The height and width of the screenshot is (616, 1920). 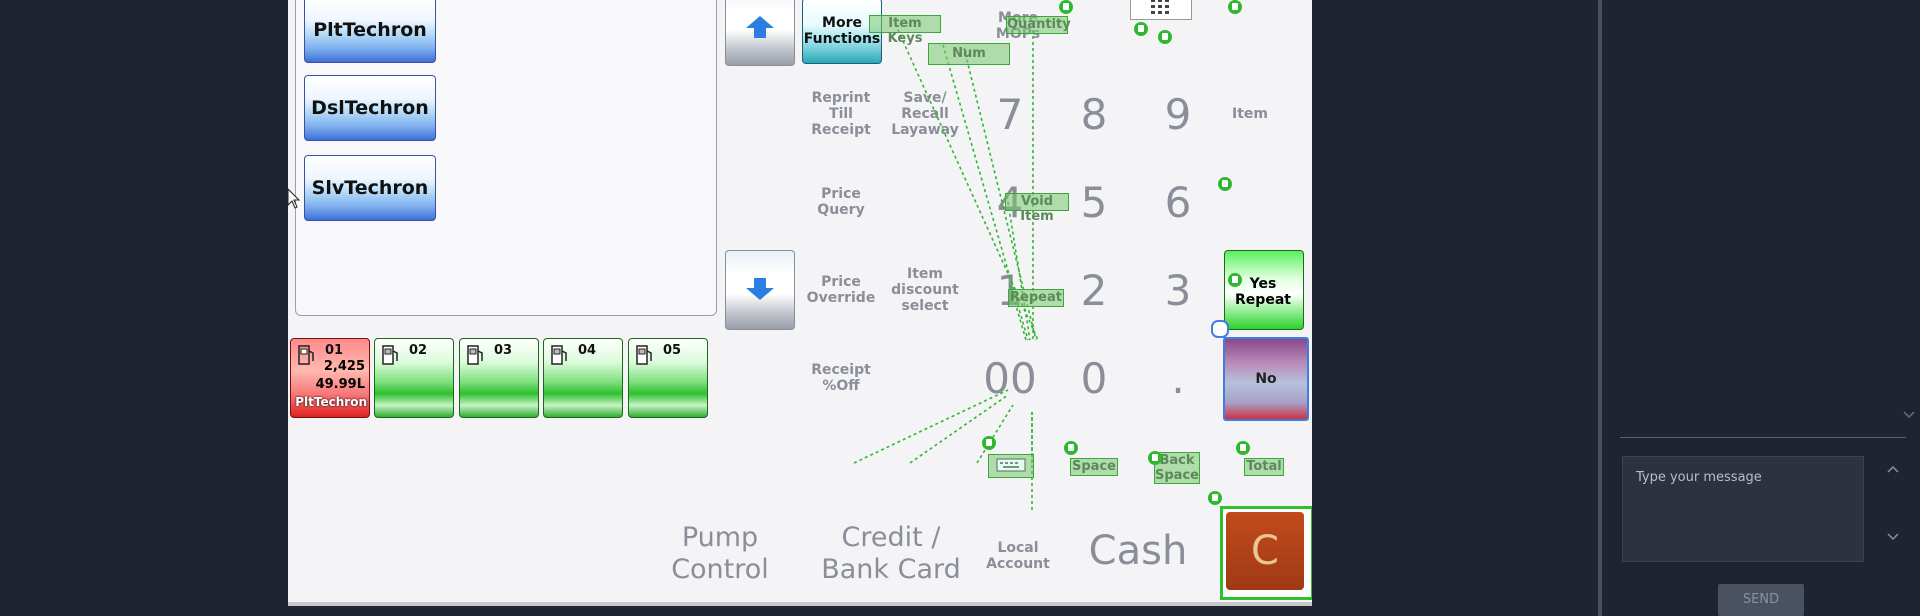 What do you see at coordinates (1094, 467) in the screenshot?
I see `annotation-space: Space` at bounding box center [1094, 467].